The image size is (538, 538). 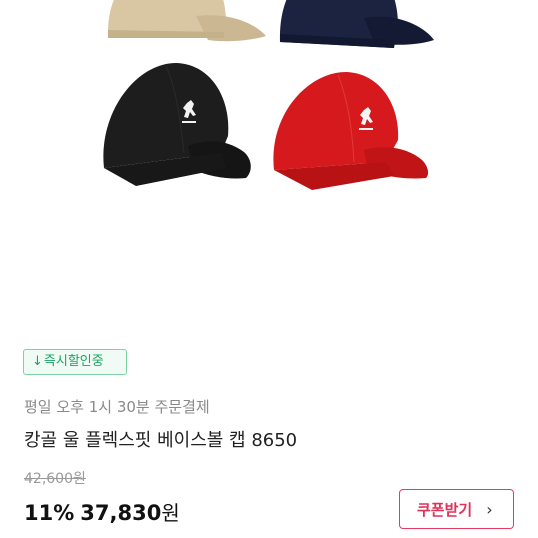 What do you see at coordinates (353, 135) in the screenshot?
I see `cap-image-red` at bounding box center [353, 135].